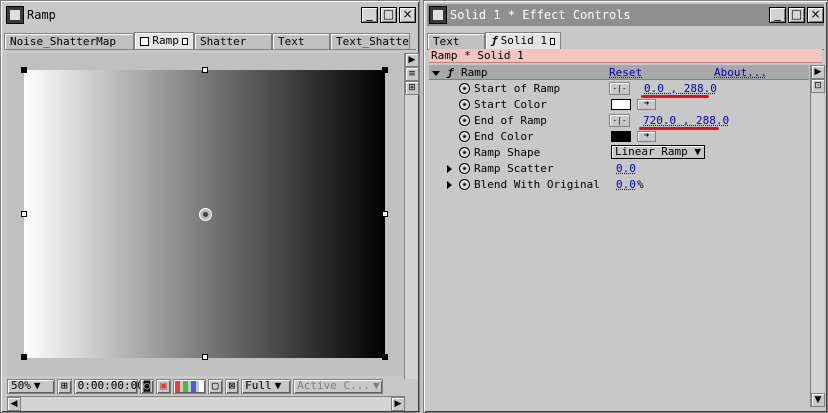 This screenshot has width=828, height=413. Describe the element at coordinates (373, 41) in the screenshot. I see `tab-label: Text_Shatter` at that location.